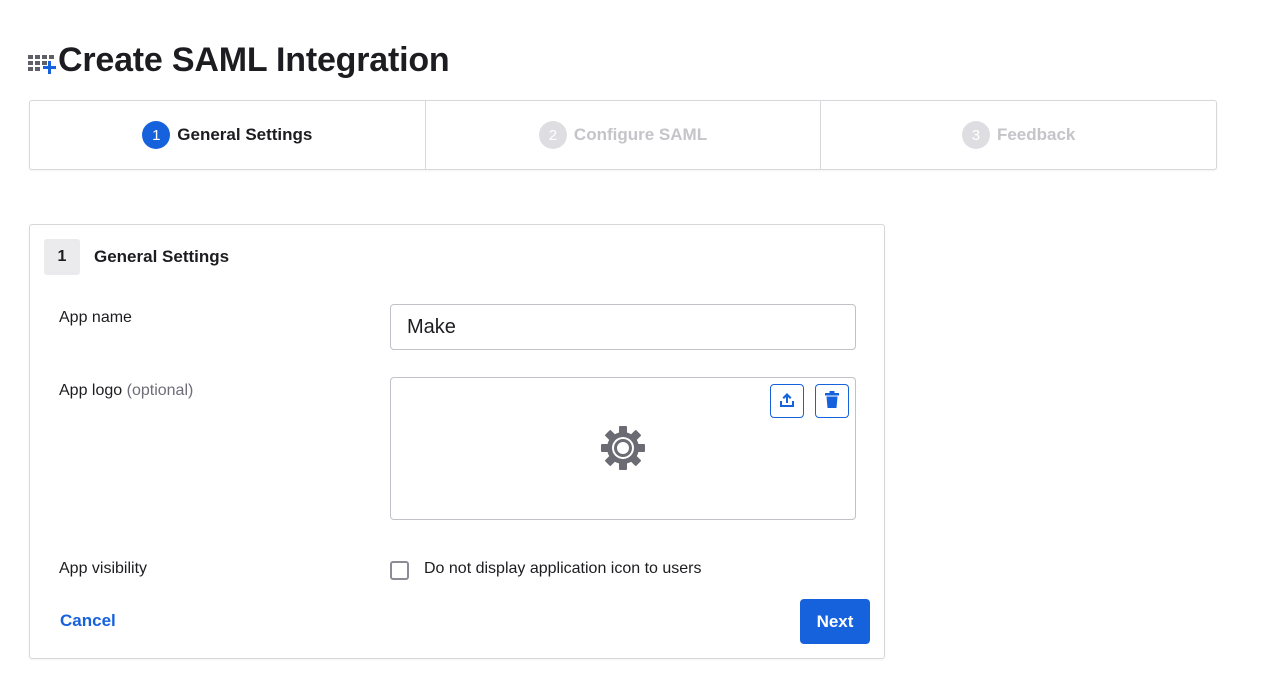  I want to click on step-number-badge: 1, so click(156, 135).